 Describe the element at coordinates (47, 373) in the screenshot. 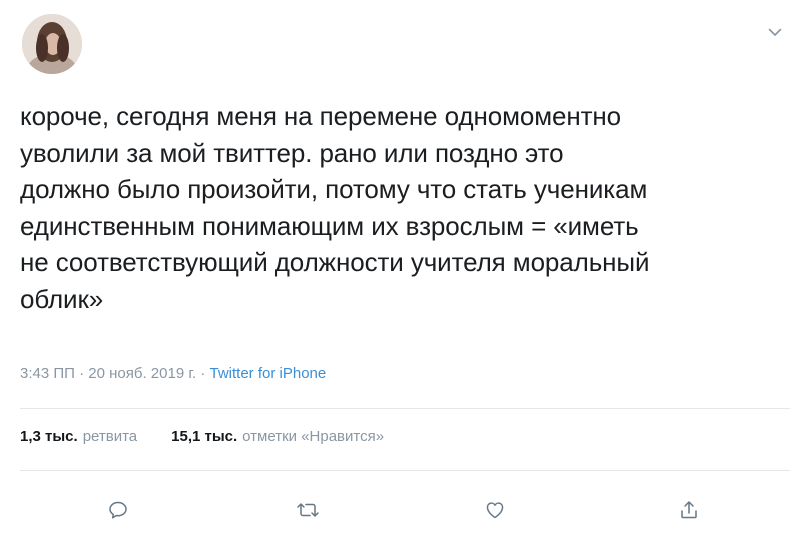

I see `tweet-time: 3:43 ПП` at that location.